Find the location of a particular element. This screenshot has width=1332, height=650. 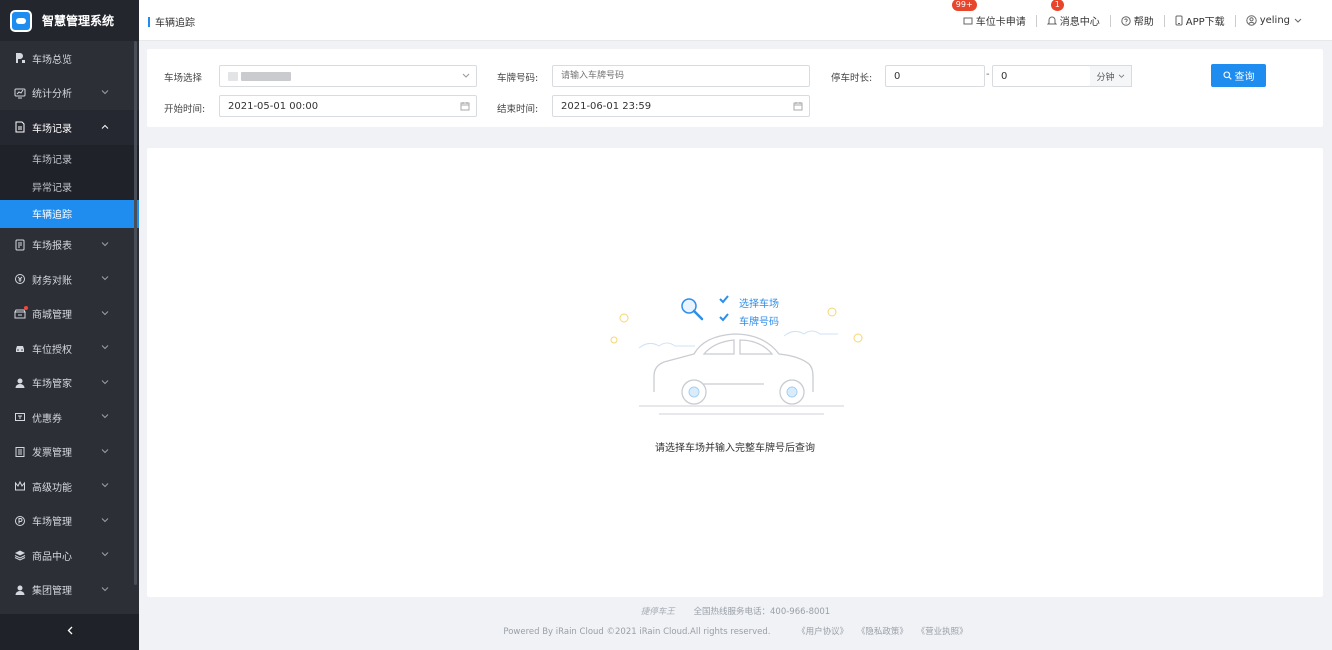

duration-label: 停车时长: is located at coordinates (852, 78).